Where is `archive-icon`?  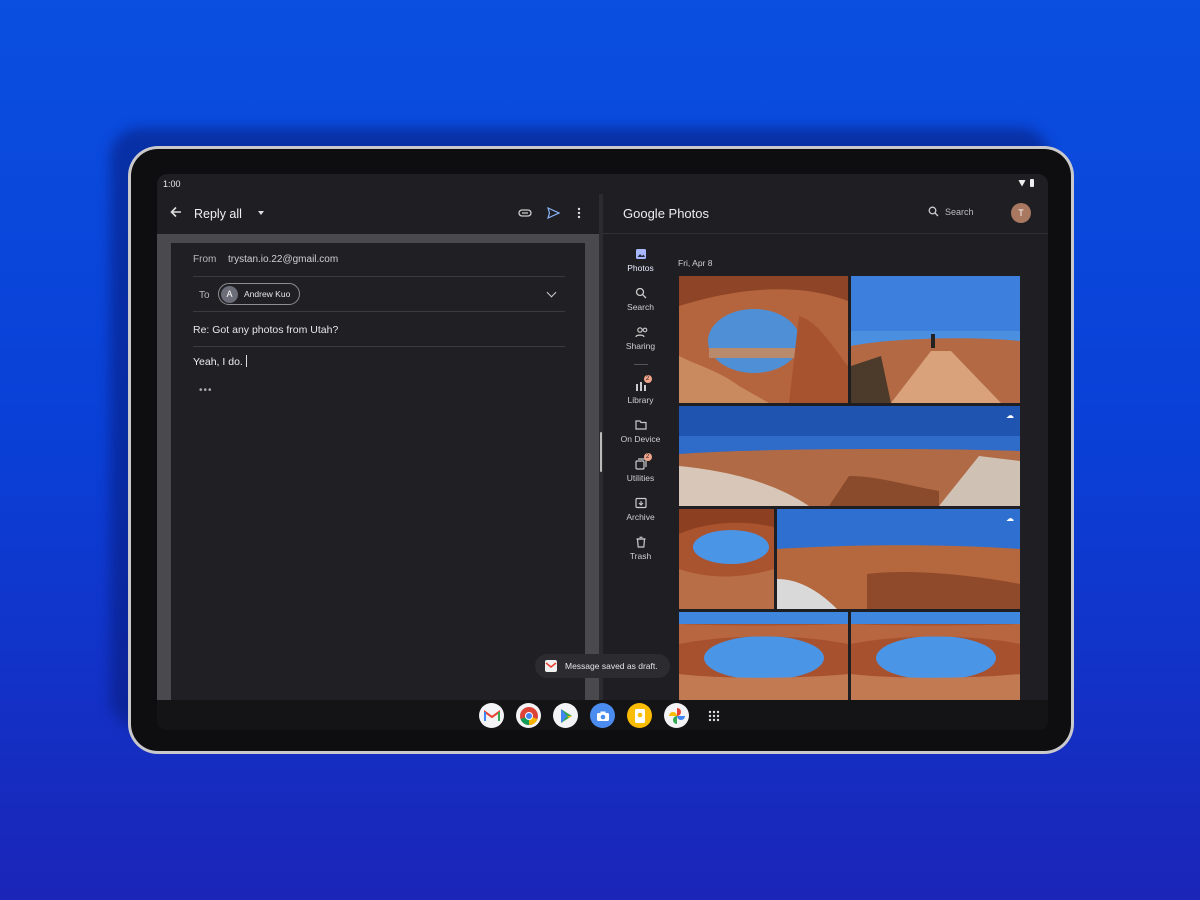 archive-icon is located at coordinates (640, 503).